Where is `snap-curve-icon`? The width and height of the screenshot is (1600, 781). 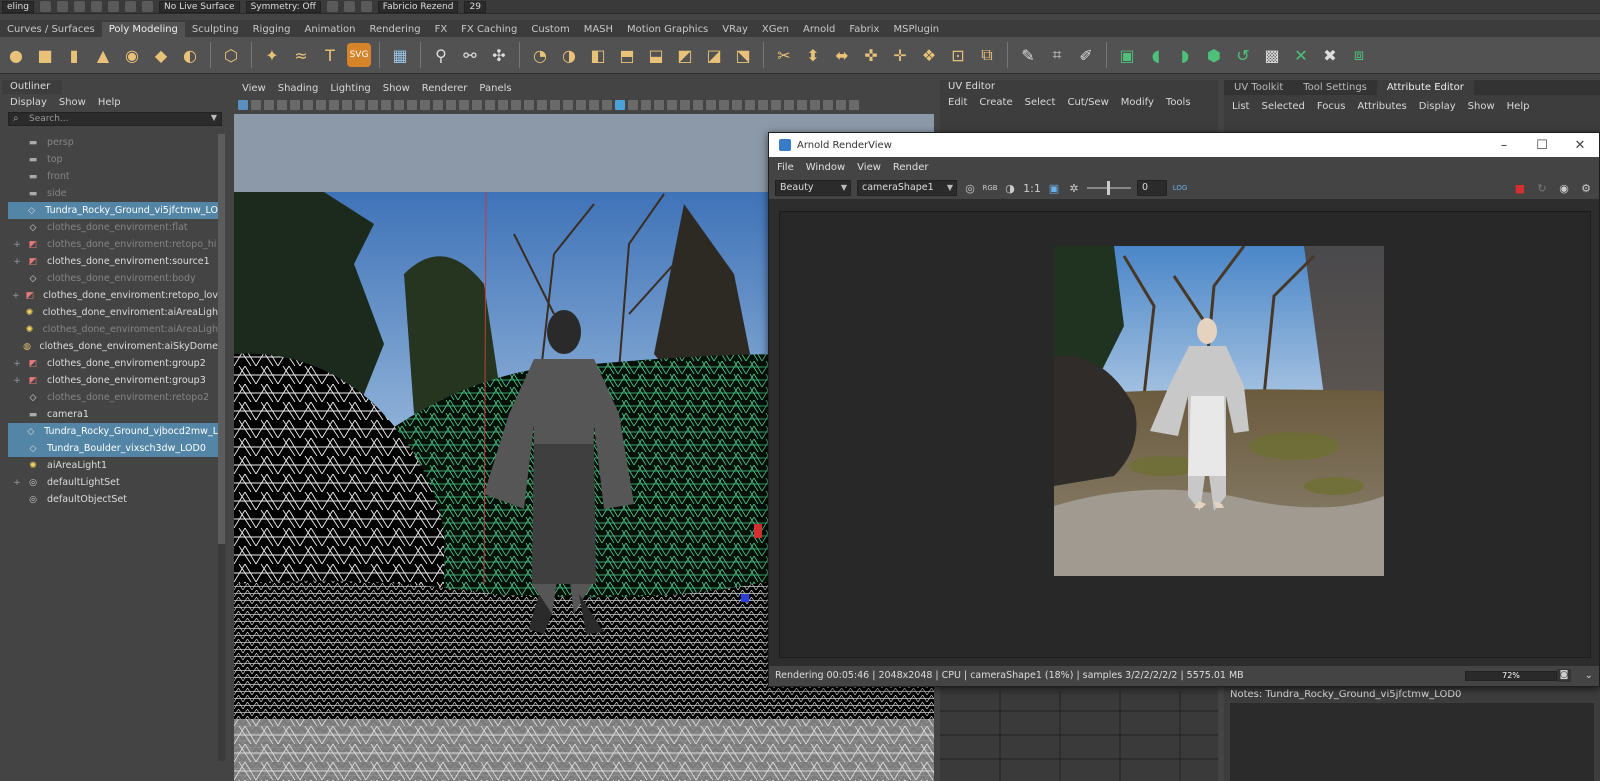
snap-curve-icon is located at coordinates (130, 6).